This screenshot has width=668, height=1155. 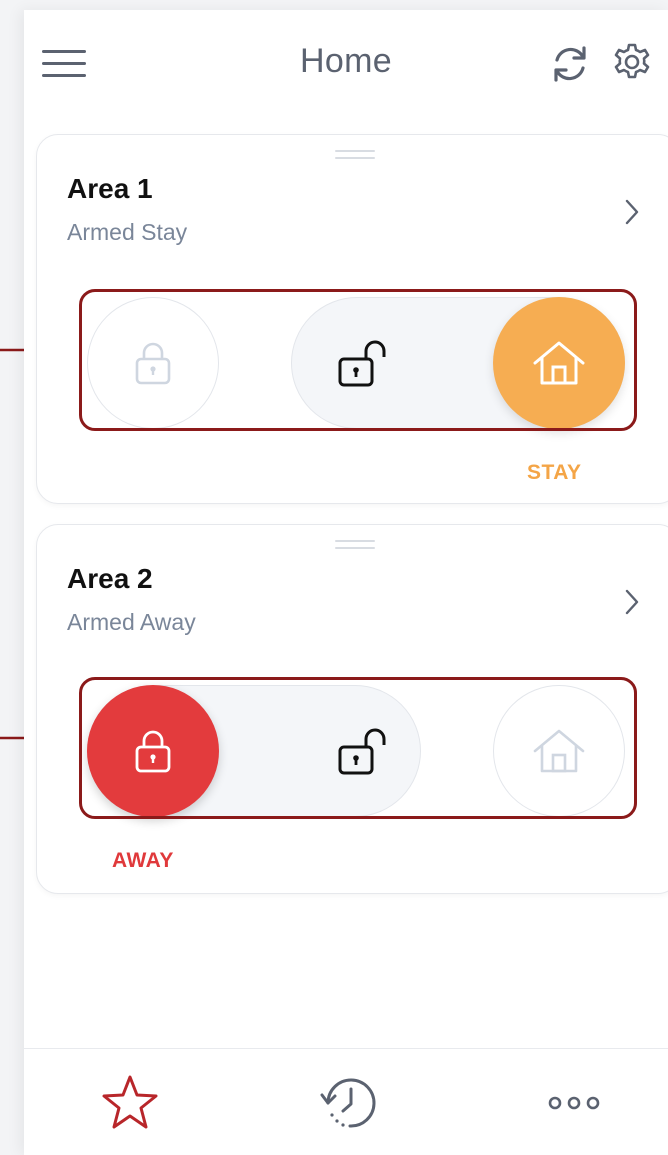 I want to click on refresh-button, so click(x=570, y=64).